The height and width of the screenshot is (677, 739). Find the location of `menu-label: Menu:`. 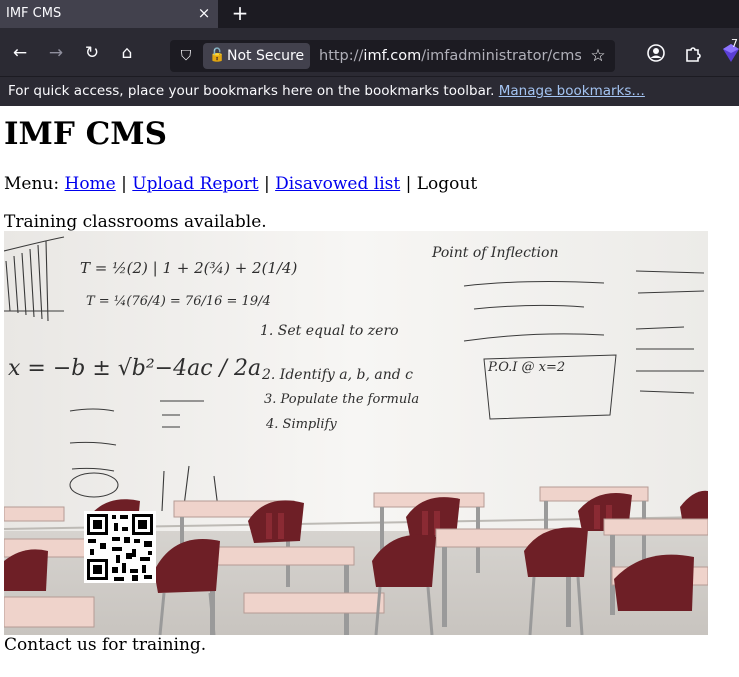

menu-label: Menu: is located at coordinates (32, 184).